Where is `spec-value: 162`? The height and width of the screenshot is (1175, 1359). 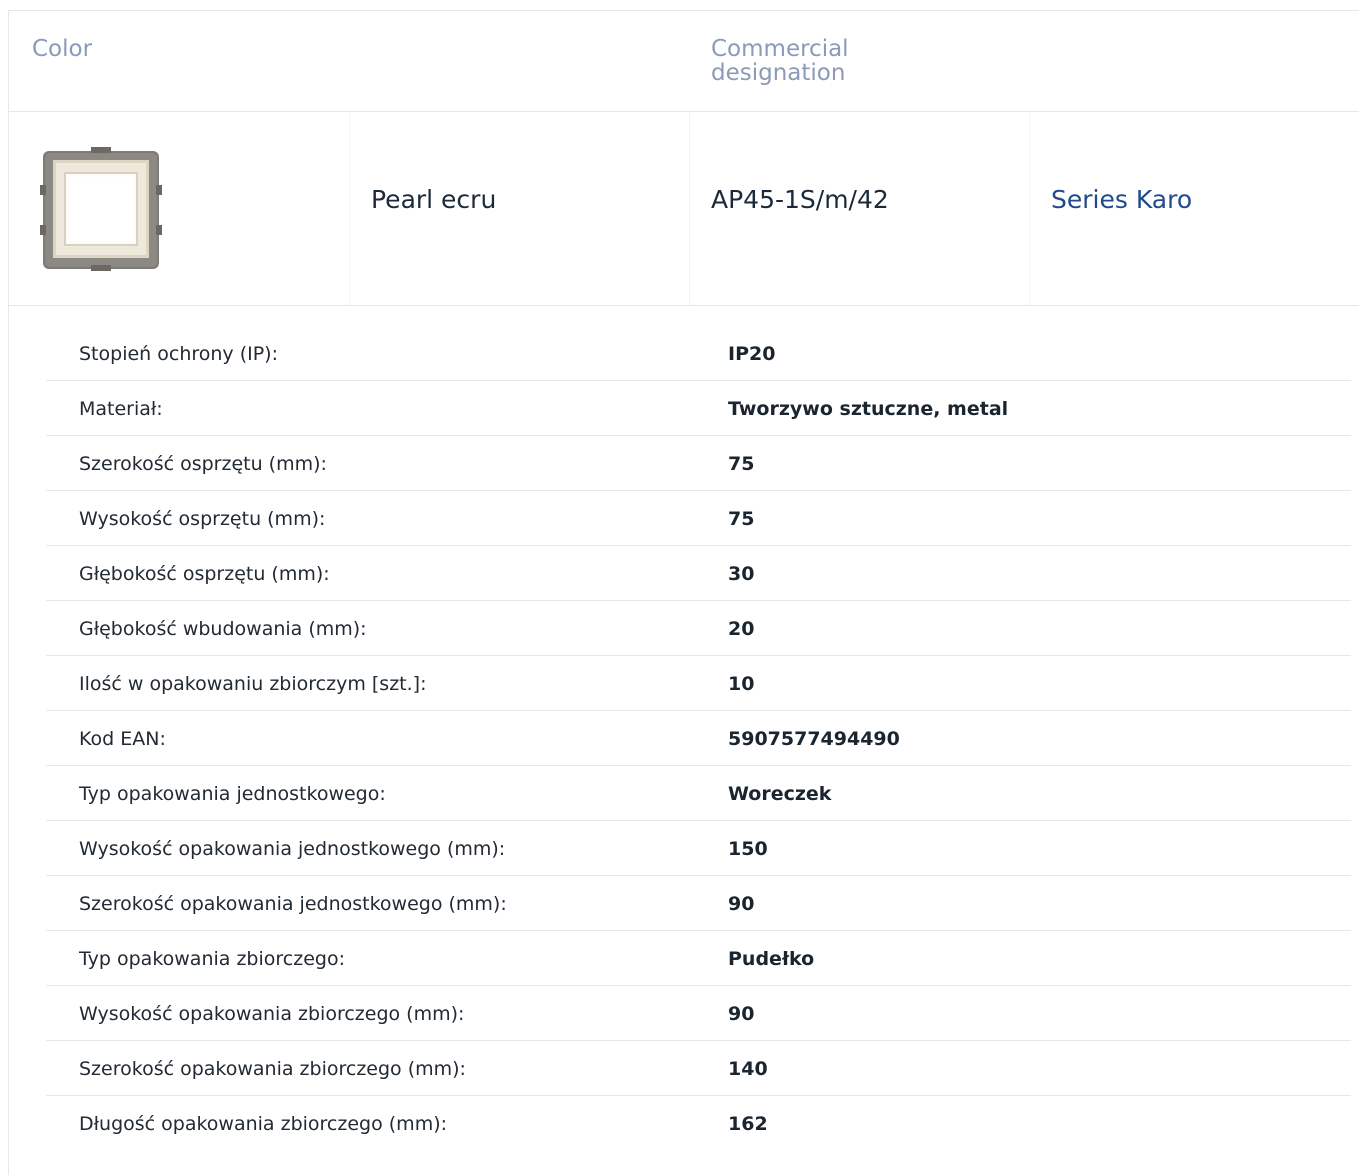 spec-value: 162 is located at coordinates (748, 1124).